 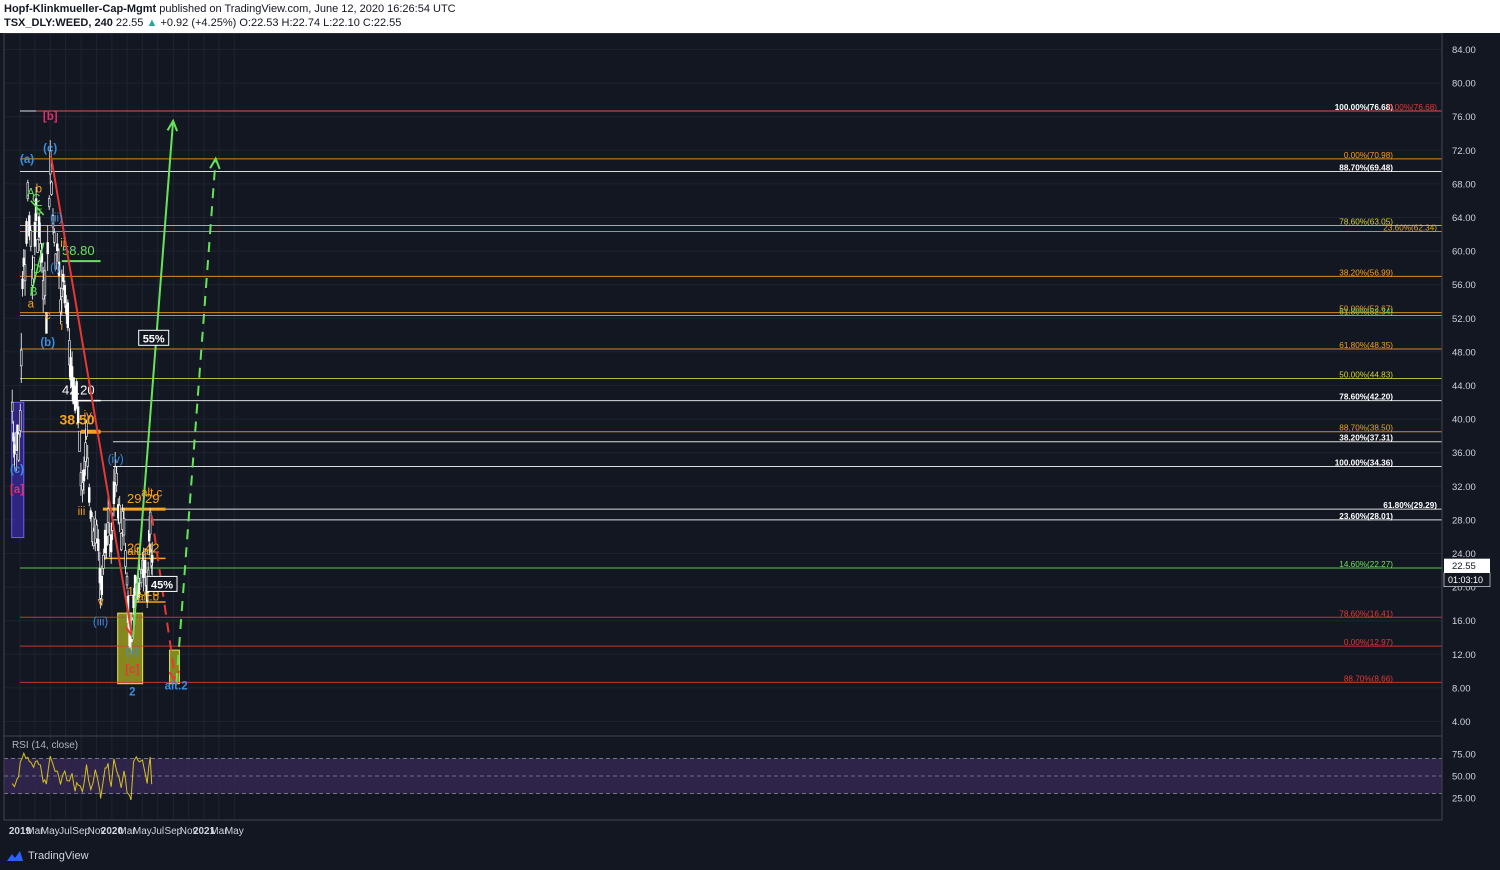 What do you see at coordinates (50, 117) in the screenshot?
I see `wave-label: [b]` at bounding box center [50, 117].